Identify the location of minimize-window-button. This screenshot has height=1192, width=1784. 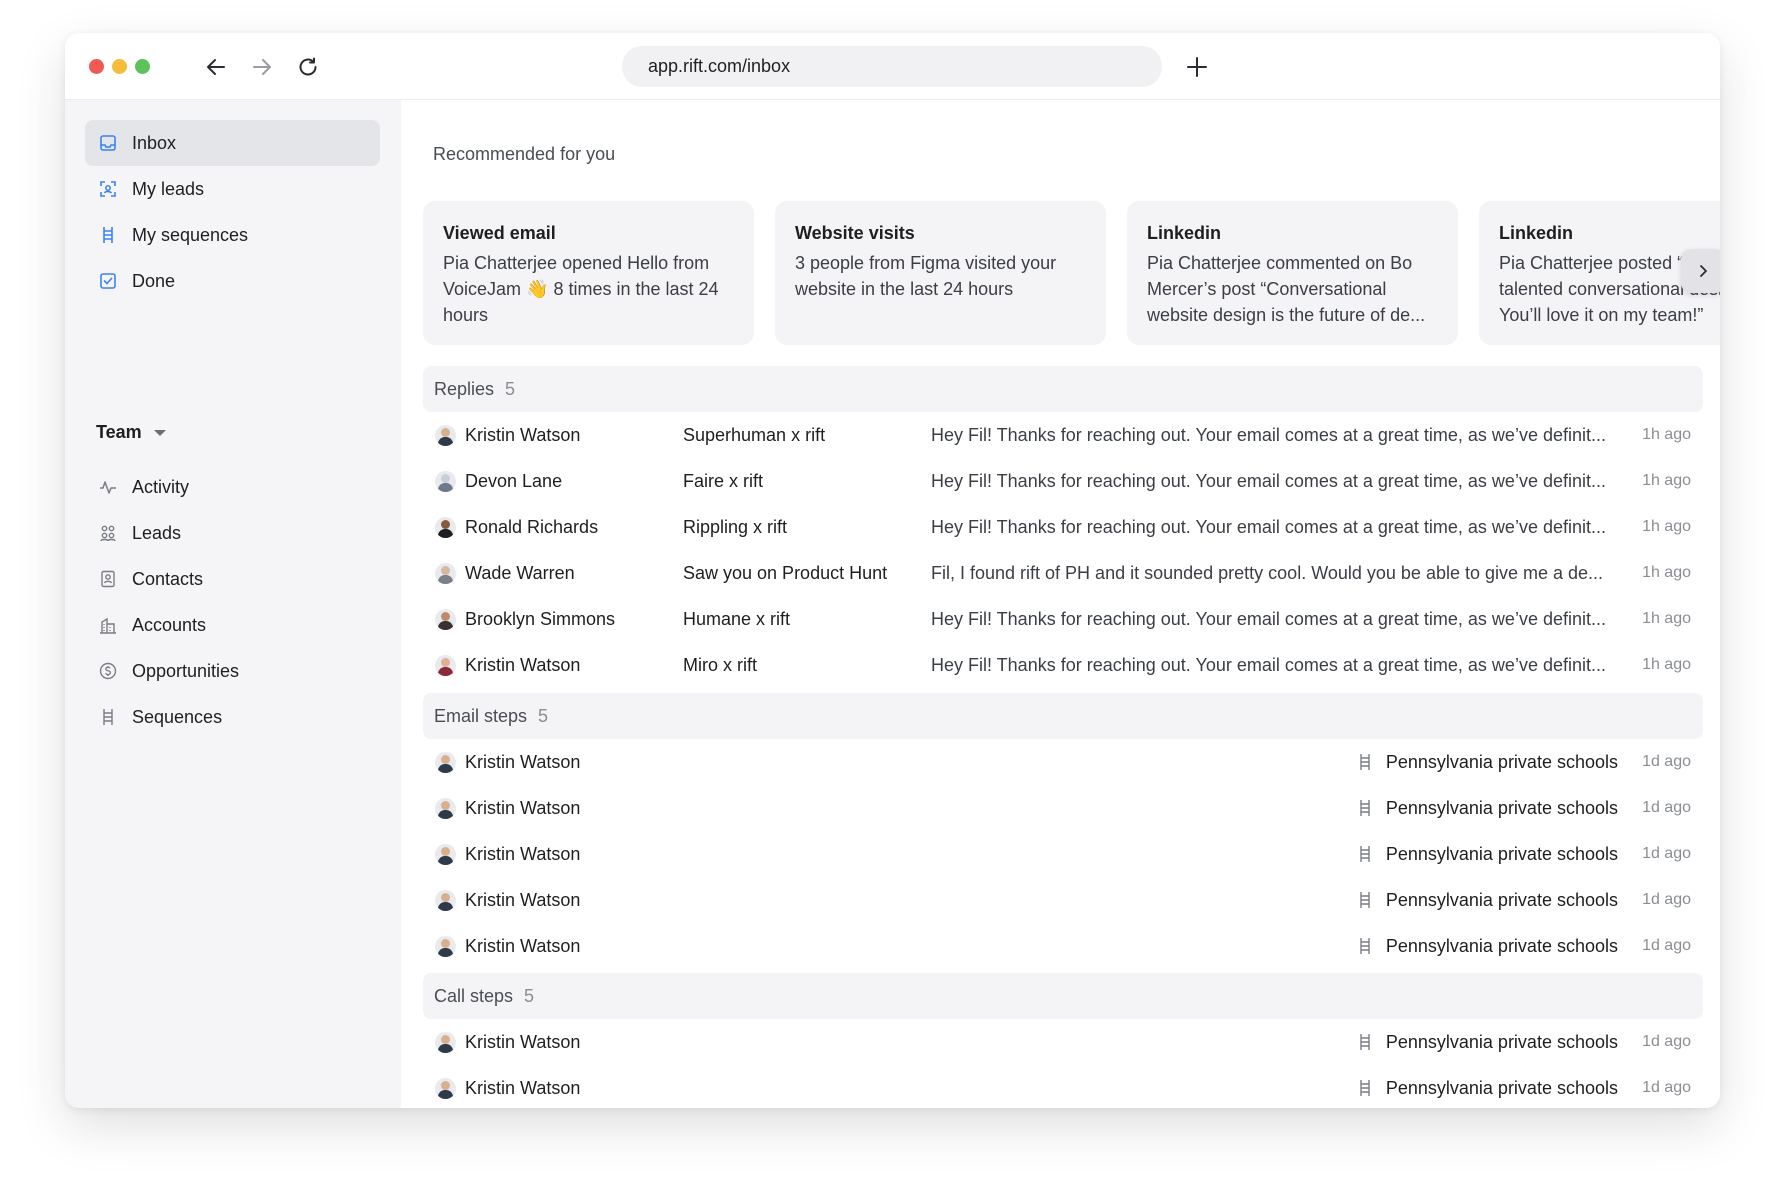
(119, 66).